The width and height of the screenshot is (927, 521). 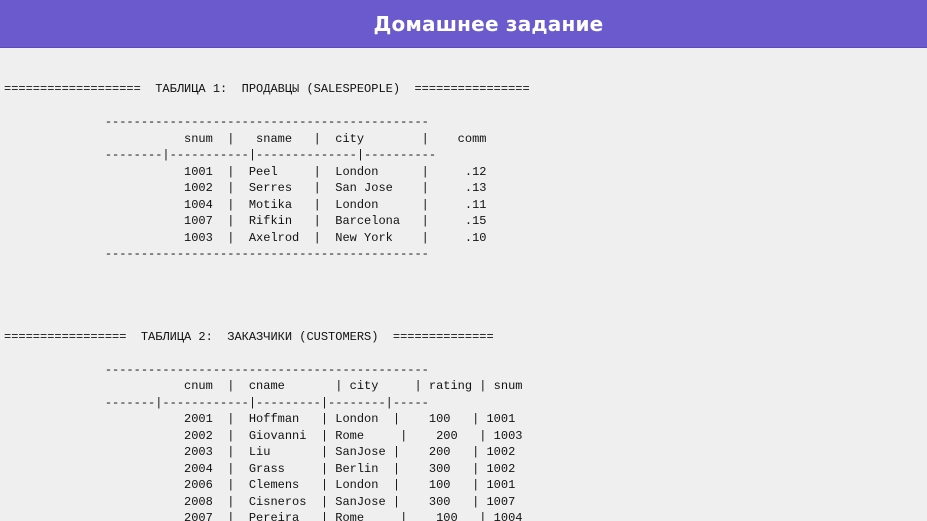 What do you see at coordinates (488, 23) in the screenshot?
I see `page-title: Домашнее задание` at bounding box center [488, 23].